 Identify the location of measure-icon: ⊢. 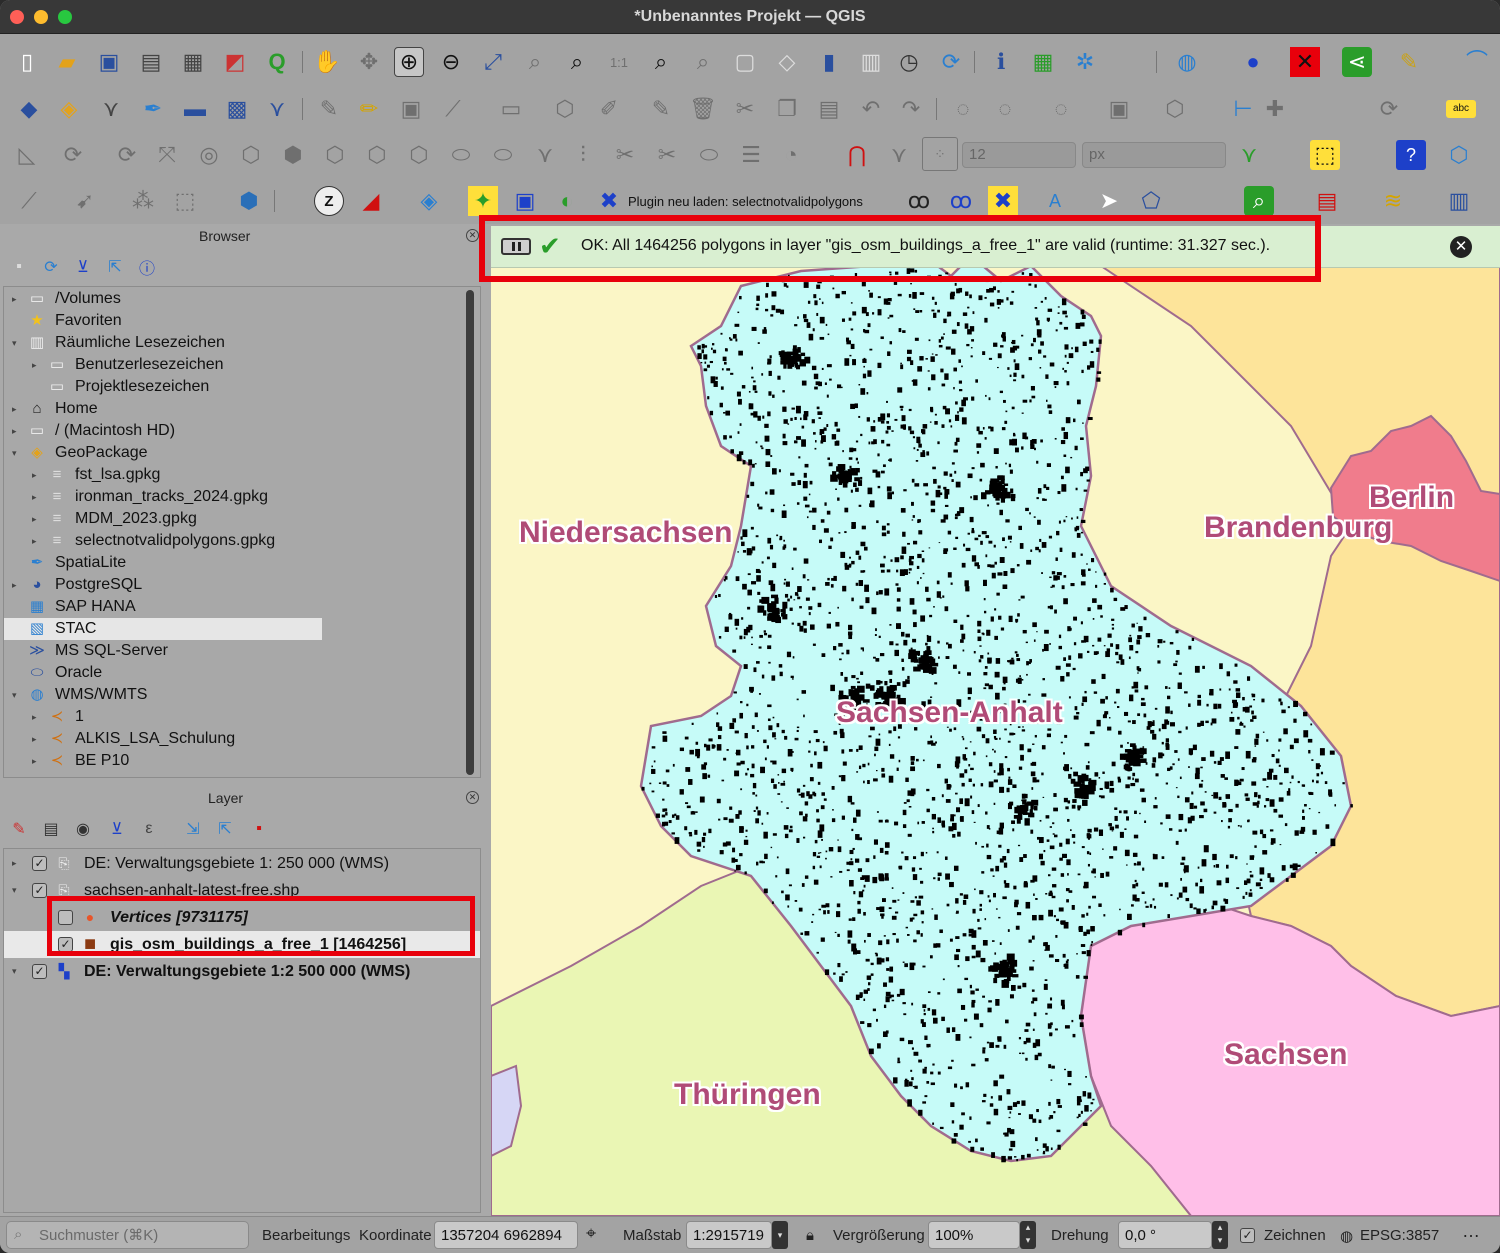
(1243, 109).